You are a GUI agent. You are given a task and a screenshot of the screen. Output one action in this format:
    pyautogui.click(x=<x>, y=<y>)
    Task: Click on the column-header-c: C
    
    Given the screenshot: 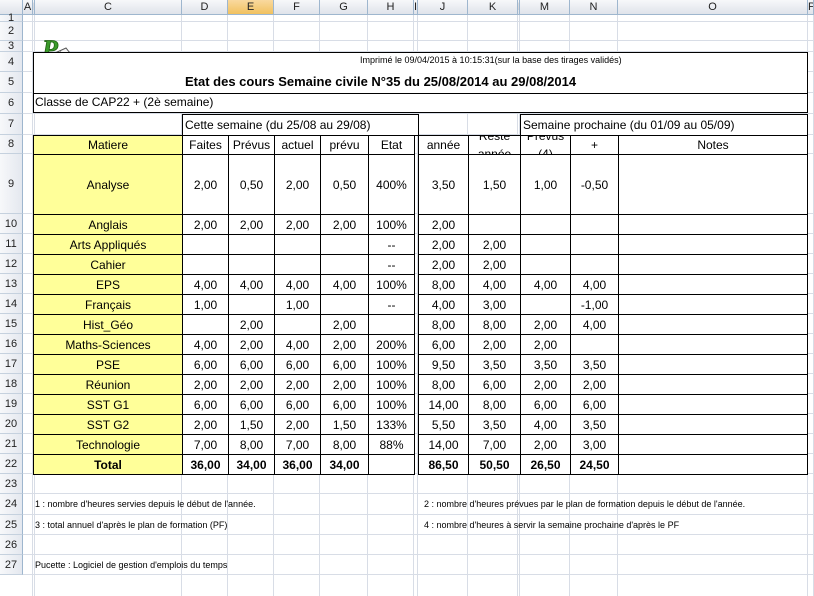 What is the action you would take?
    pyautogui.click(x=108, y=7)
    